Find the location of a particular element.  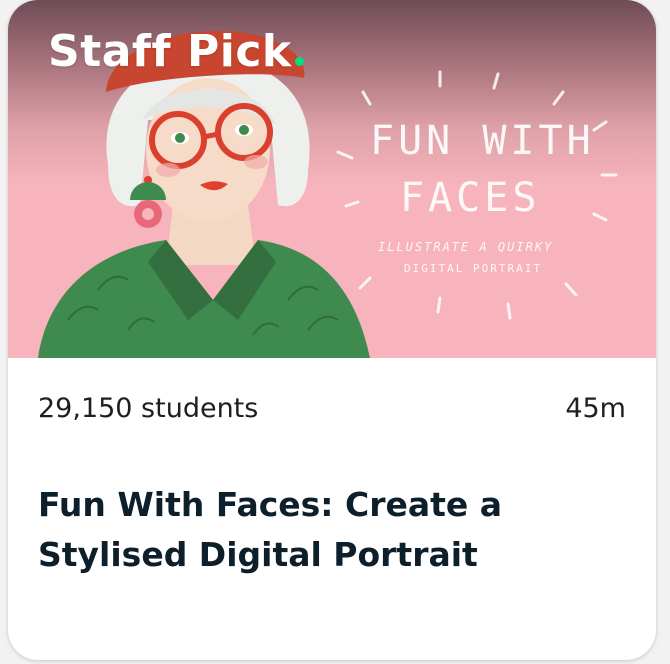

thumbnail-subtitle-line1: ILLUSTRATE A QUIRKY is located at coordinates (466, 247).